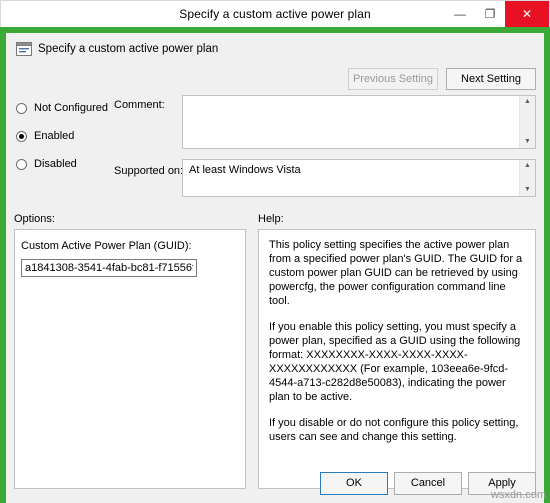 This screenshot has height=503, width=550. I want to click on supported-on-textarea: At least Windows Vista ▲ ▼, so click(359, 178).